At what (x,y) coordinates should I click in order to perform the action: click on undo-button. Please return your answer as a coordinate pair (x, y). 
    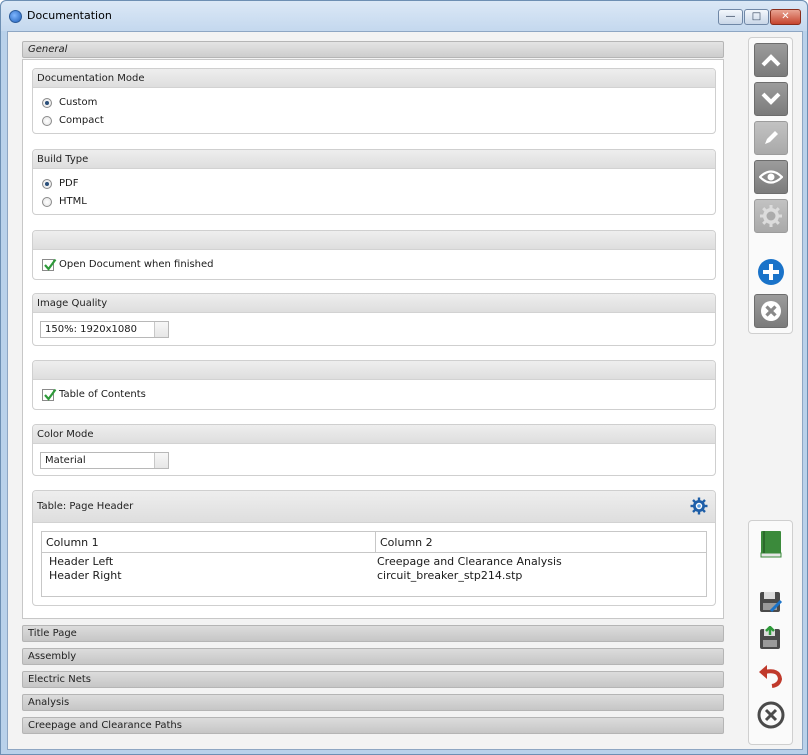
    Looking at the image, I should click on (771, 676).